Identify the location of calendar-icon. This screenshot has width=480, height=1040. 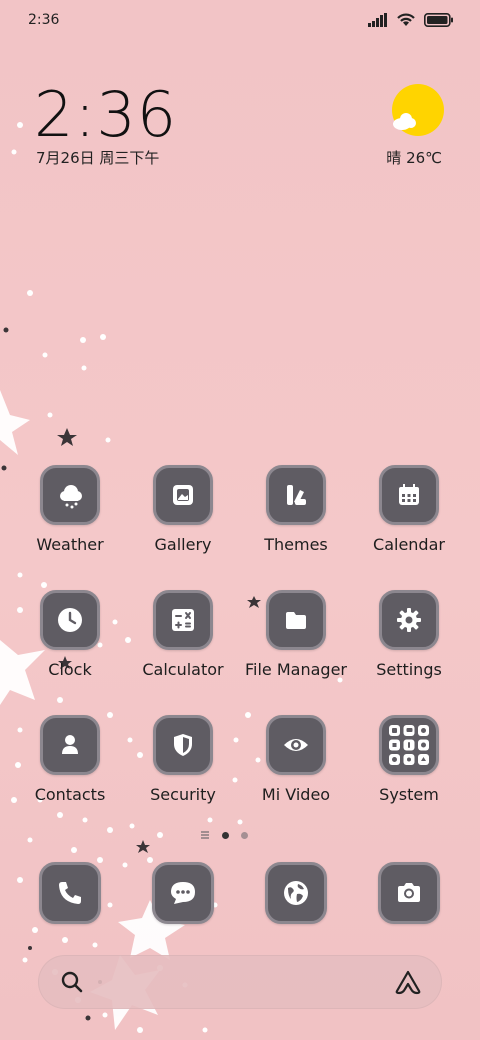
(409, 495).